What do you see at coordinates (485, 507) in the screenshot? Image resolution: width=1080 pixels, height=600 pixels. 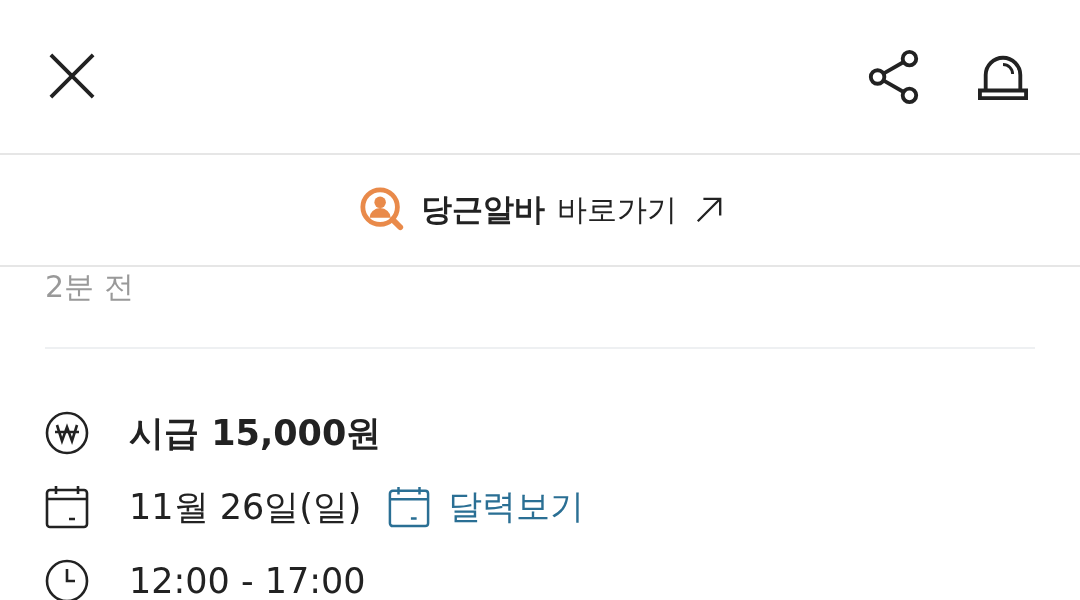 I see `calendar-button: 달력보기` at bounding box center [485, 507].